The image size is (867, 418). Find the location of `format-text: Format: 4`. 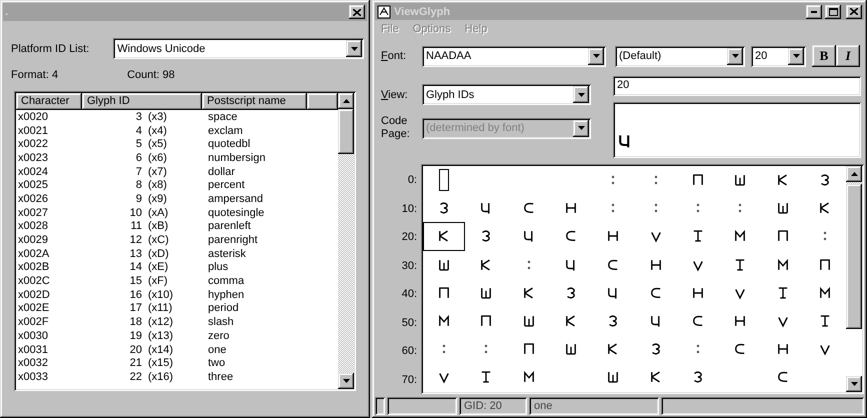

format-text: Format: 4 is located at coordinates (34, 75).